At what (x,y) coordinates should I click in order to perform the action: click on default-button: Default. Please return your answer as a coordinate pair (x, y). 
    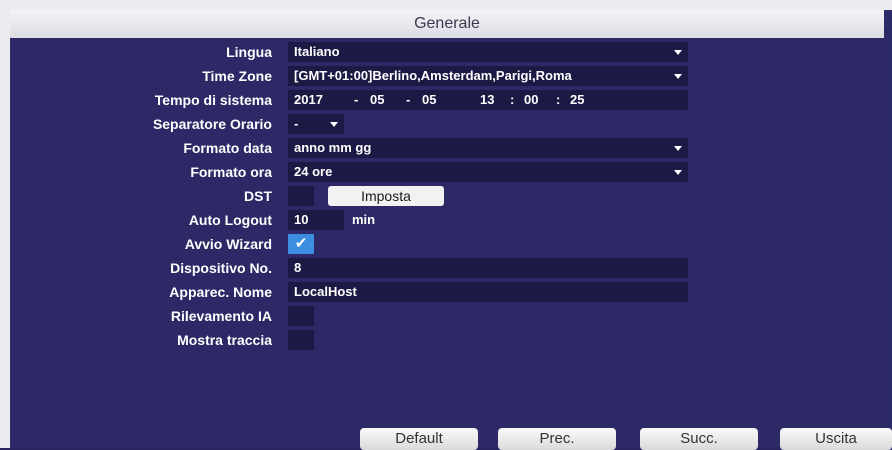
    Looking at the image, I should click on (419, 439).